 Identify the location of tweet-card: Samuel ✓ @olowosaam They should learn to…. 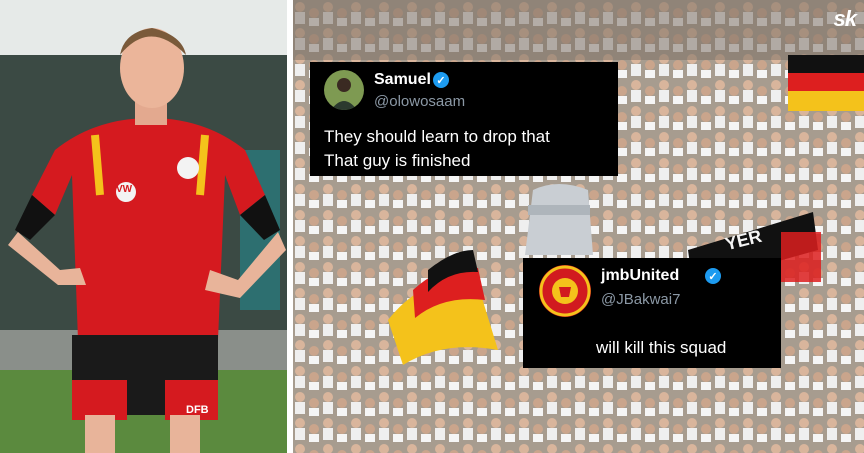
(464, 119).